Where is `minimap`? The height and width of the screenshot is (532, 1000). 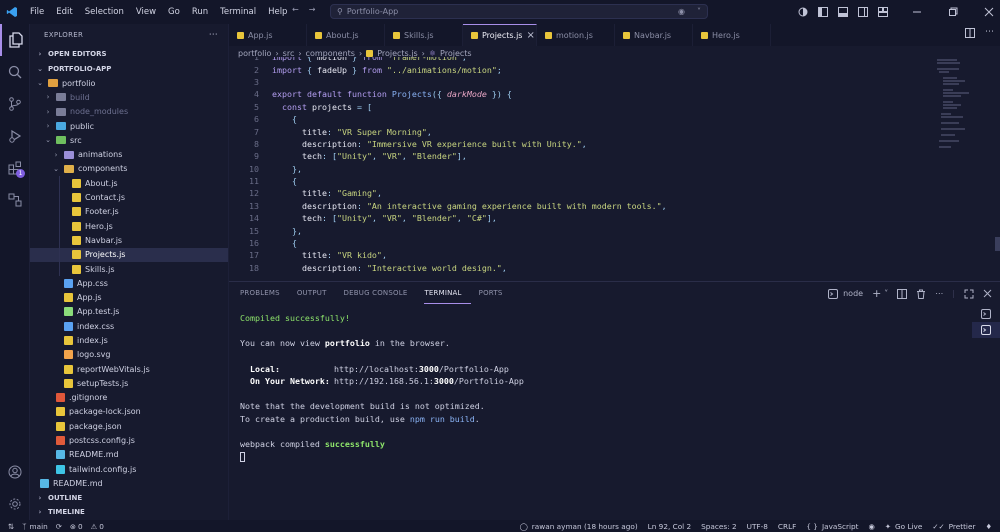
minimap is located at coordinates (955, 107).